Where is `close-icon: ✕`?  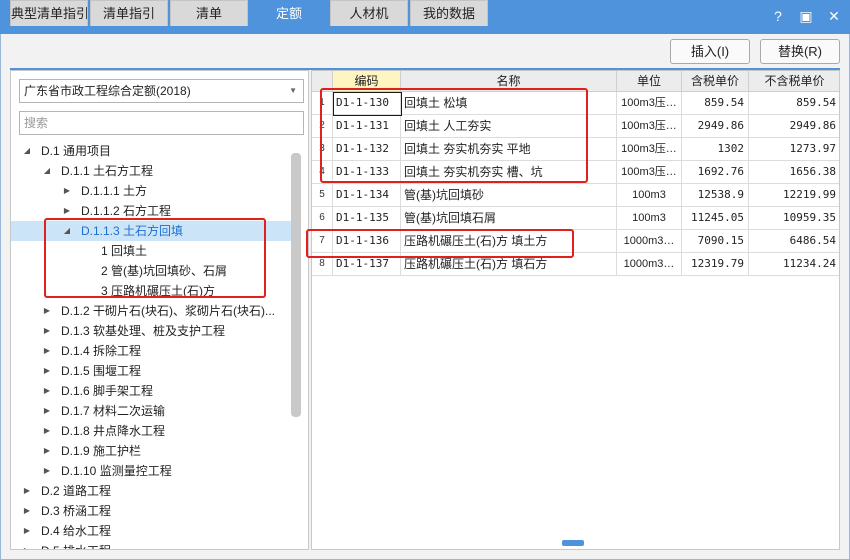
close-icon: ✕ is located at coordinates (834, 16).